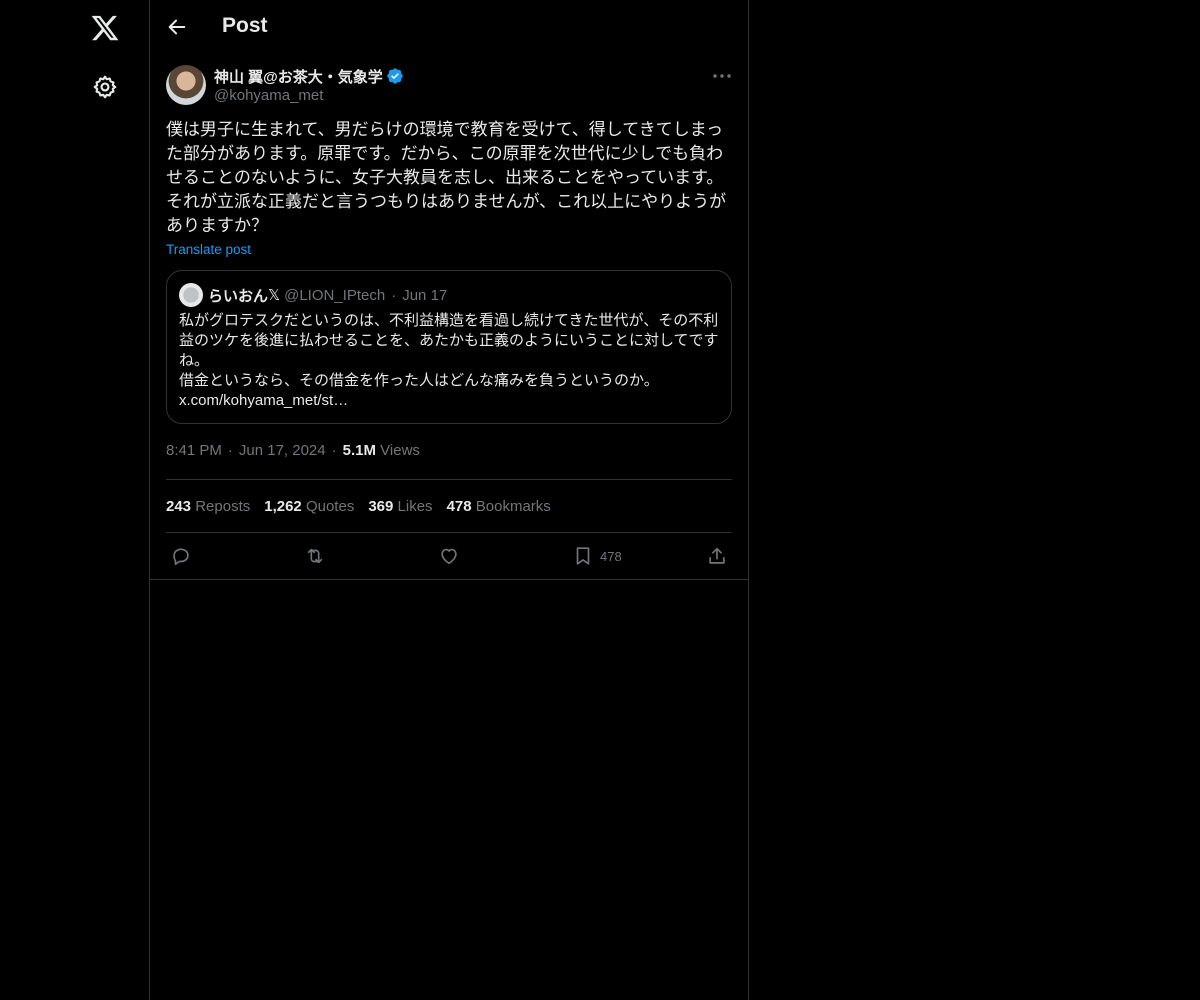  Describe the element at coordinates (330, 506) in the screenshot. I see `quotes-label: Quotes` at that location.